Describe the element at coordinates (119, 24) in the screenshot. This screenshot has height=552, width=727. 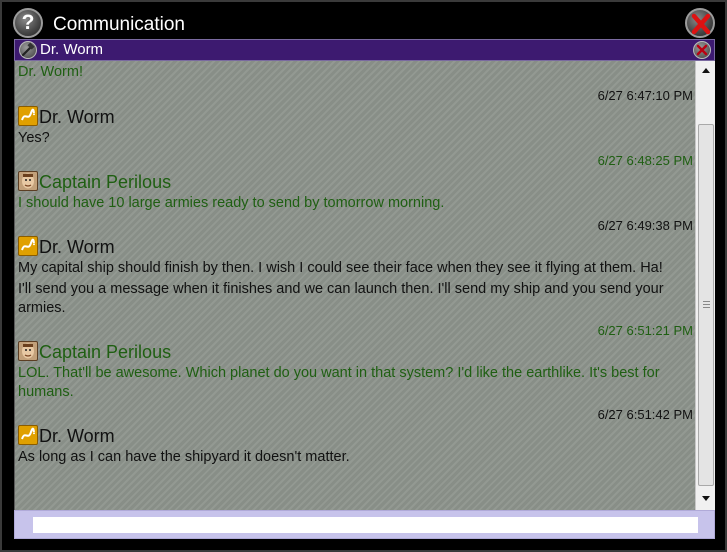
I see `window-title: Communication` at that location.